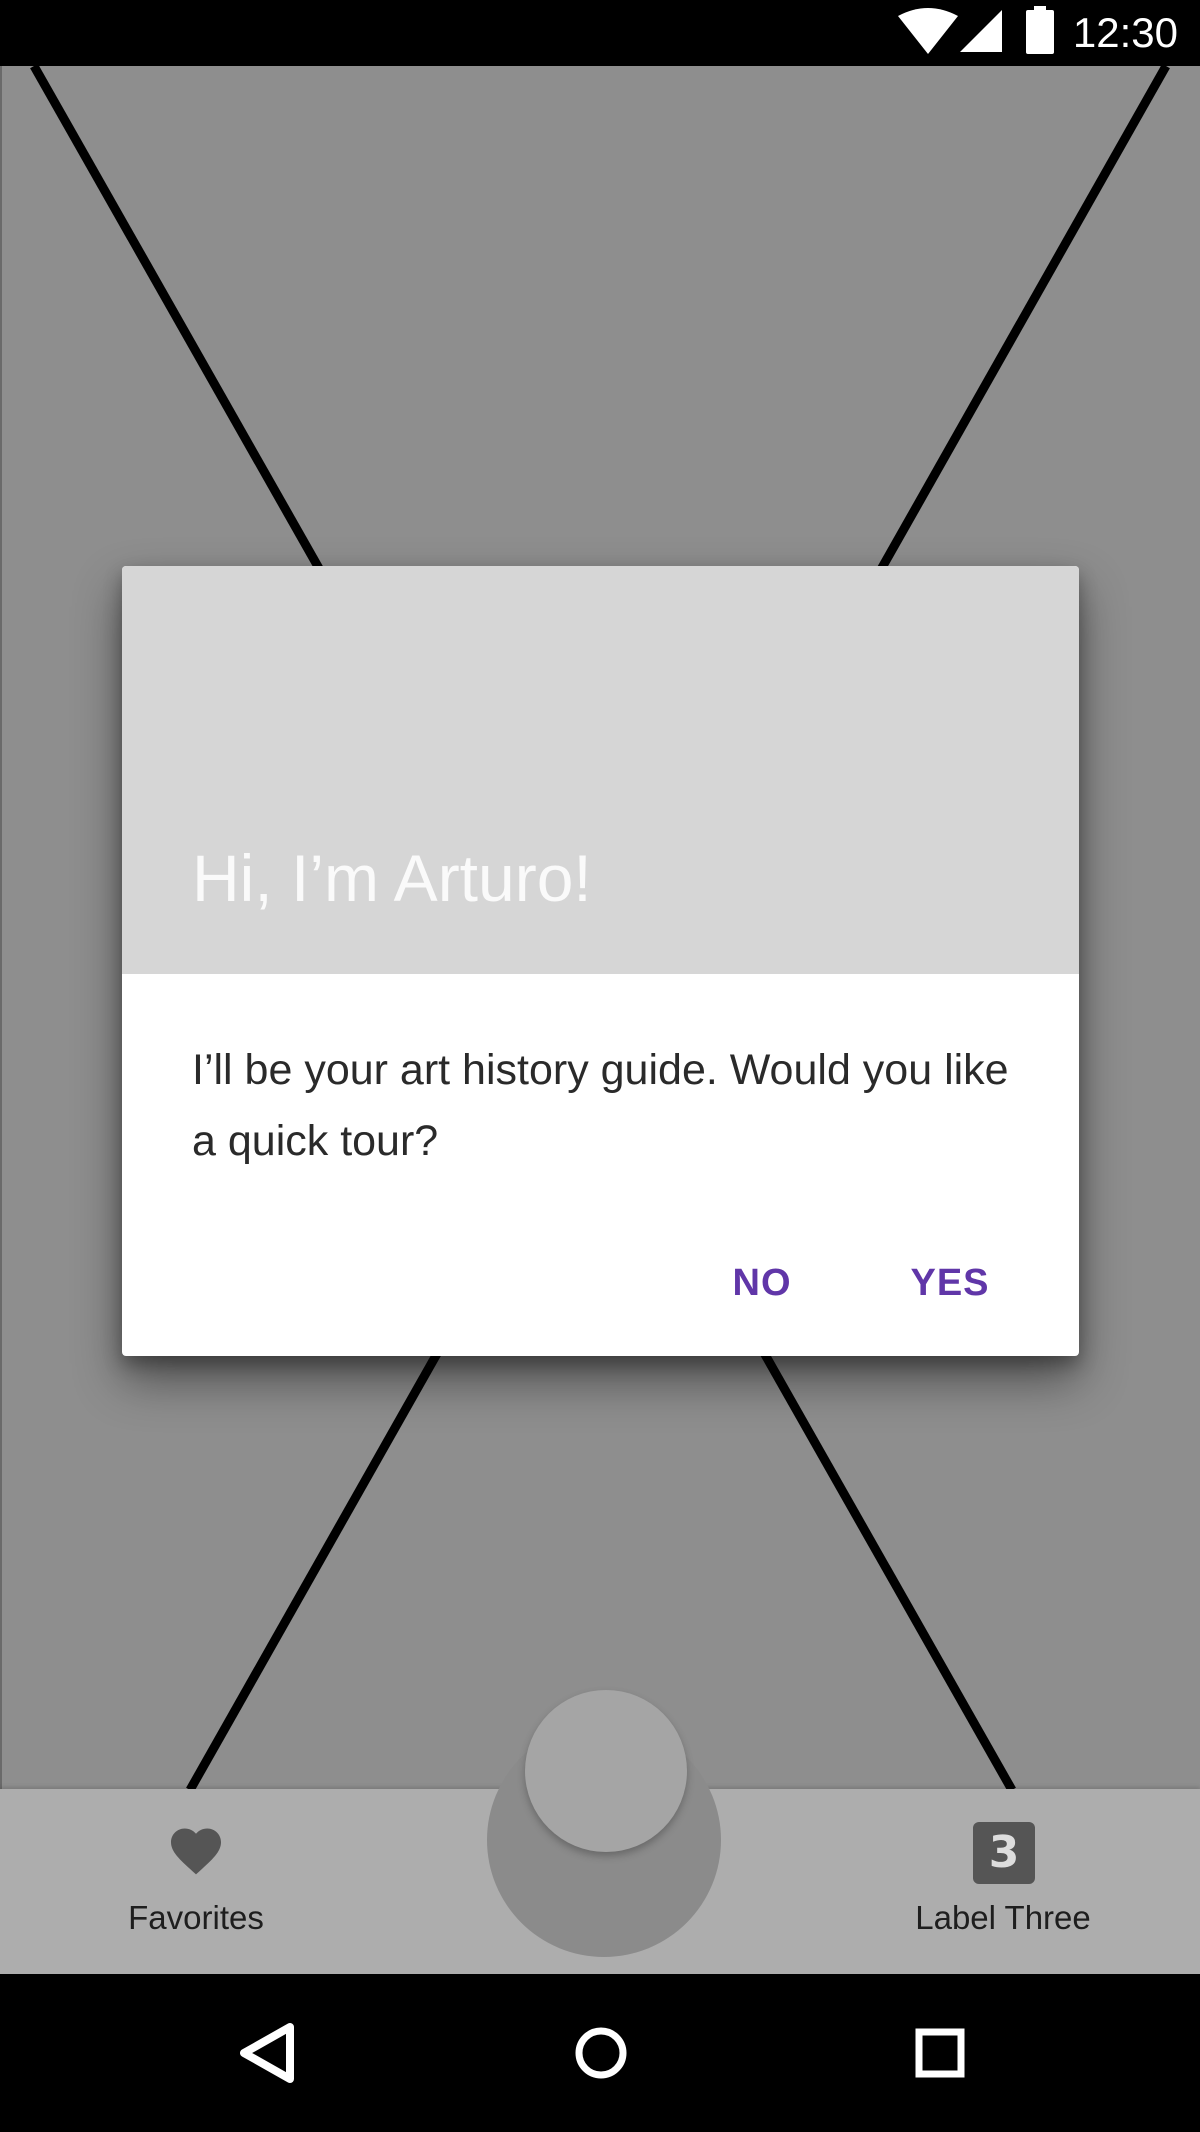 The image size is (1200, 2132). I want to click on yes-button: YES, so click(950, 1283).